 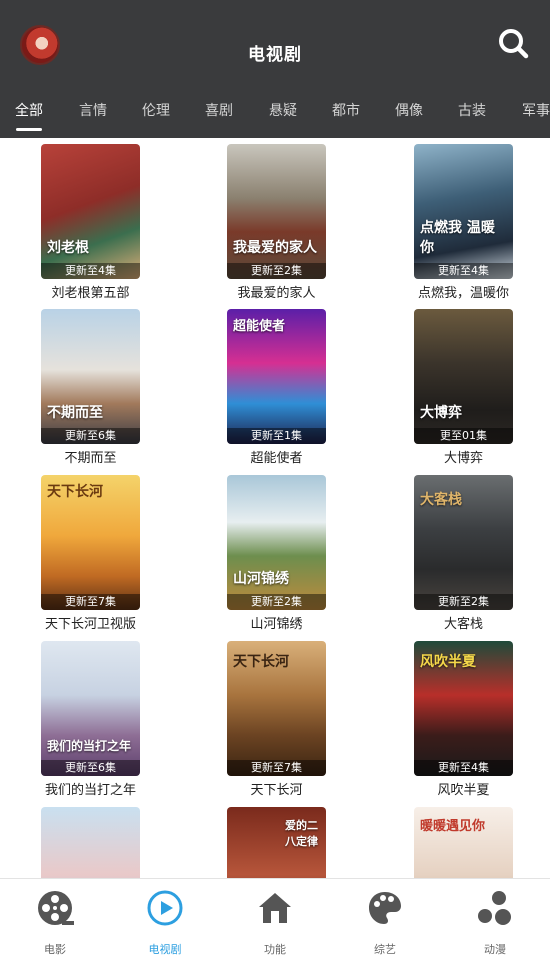 What do you see at coordinates (90, 708) in the screenshot?
I see `show-poster: 我们的当打之年 更新至6集` at bounding box center [90, 708].